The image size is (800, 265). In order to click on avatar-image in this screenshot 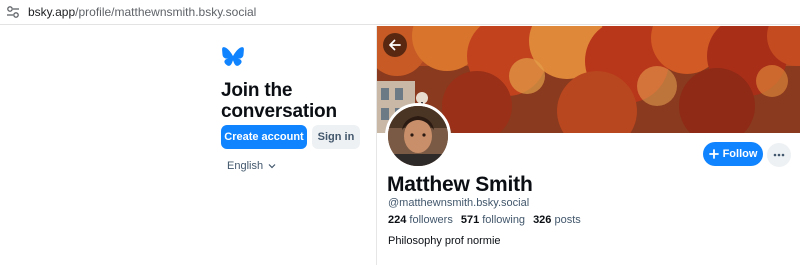, I will do `click(418, 136)`.